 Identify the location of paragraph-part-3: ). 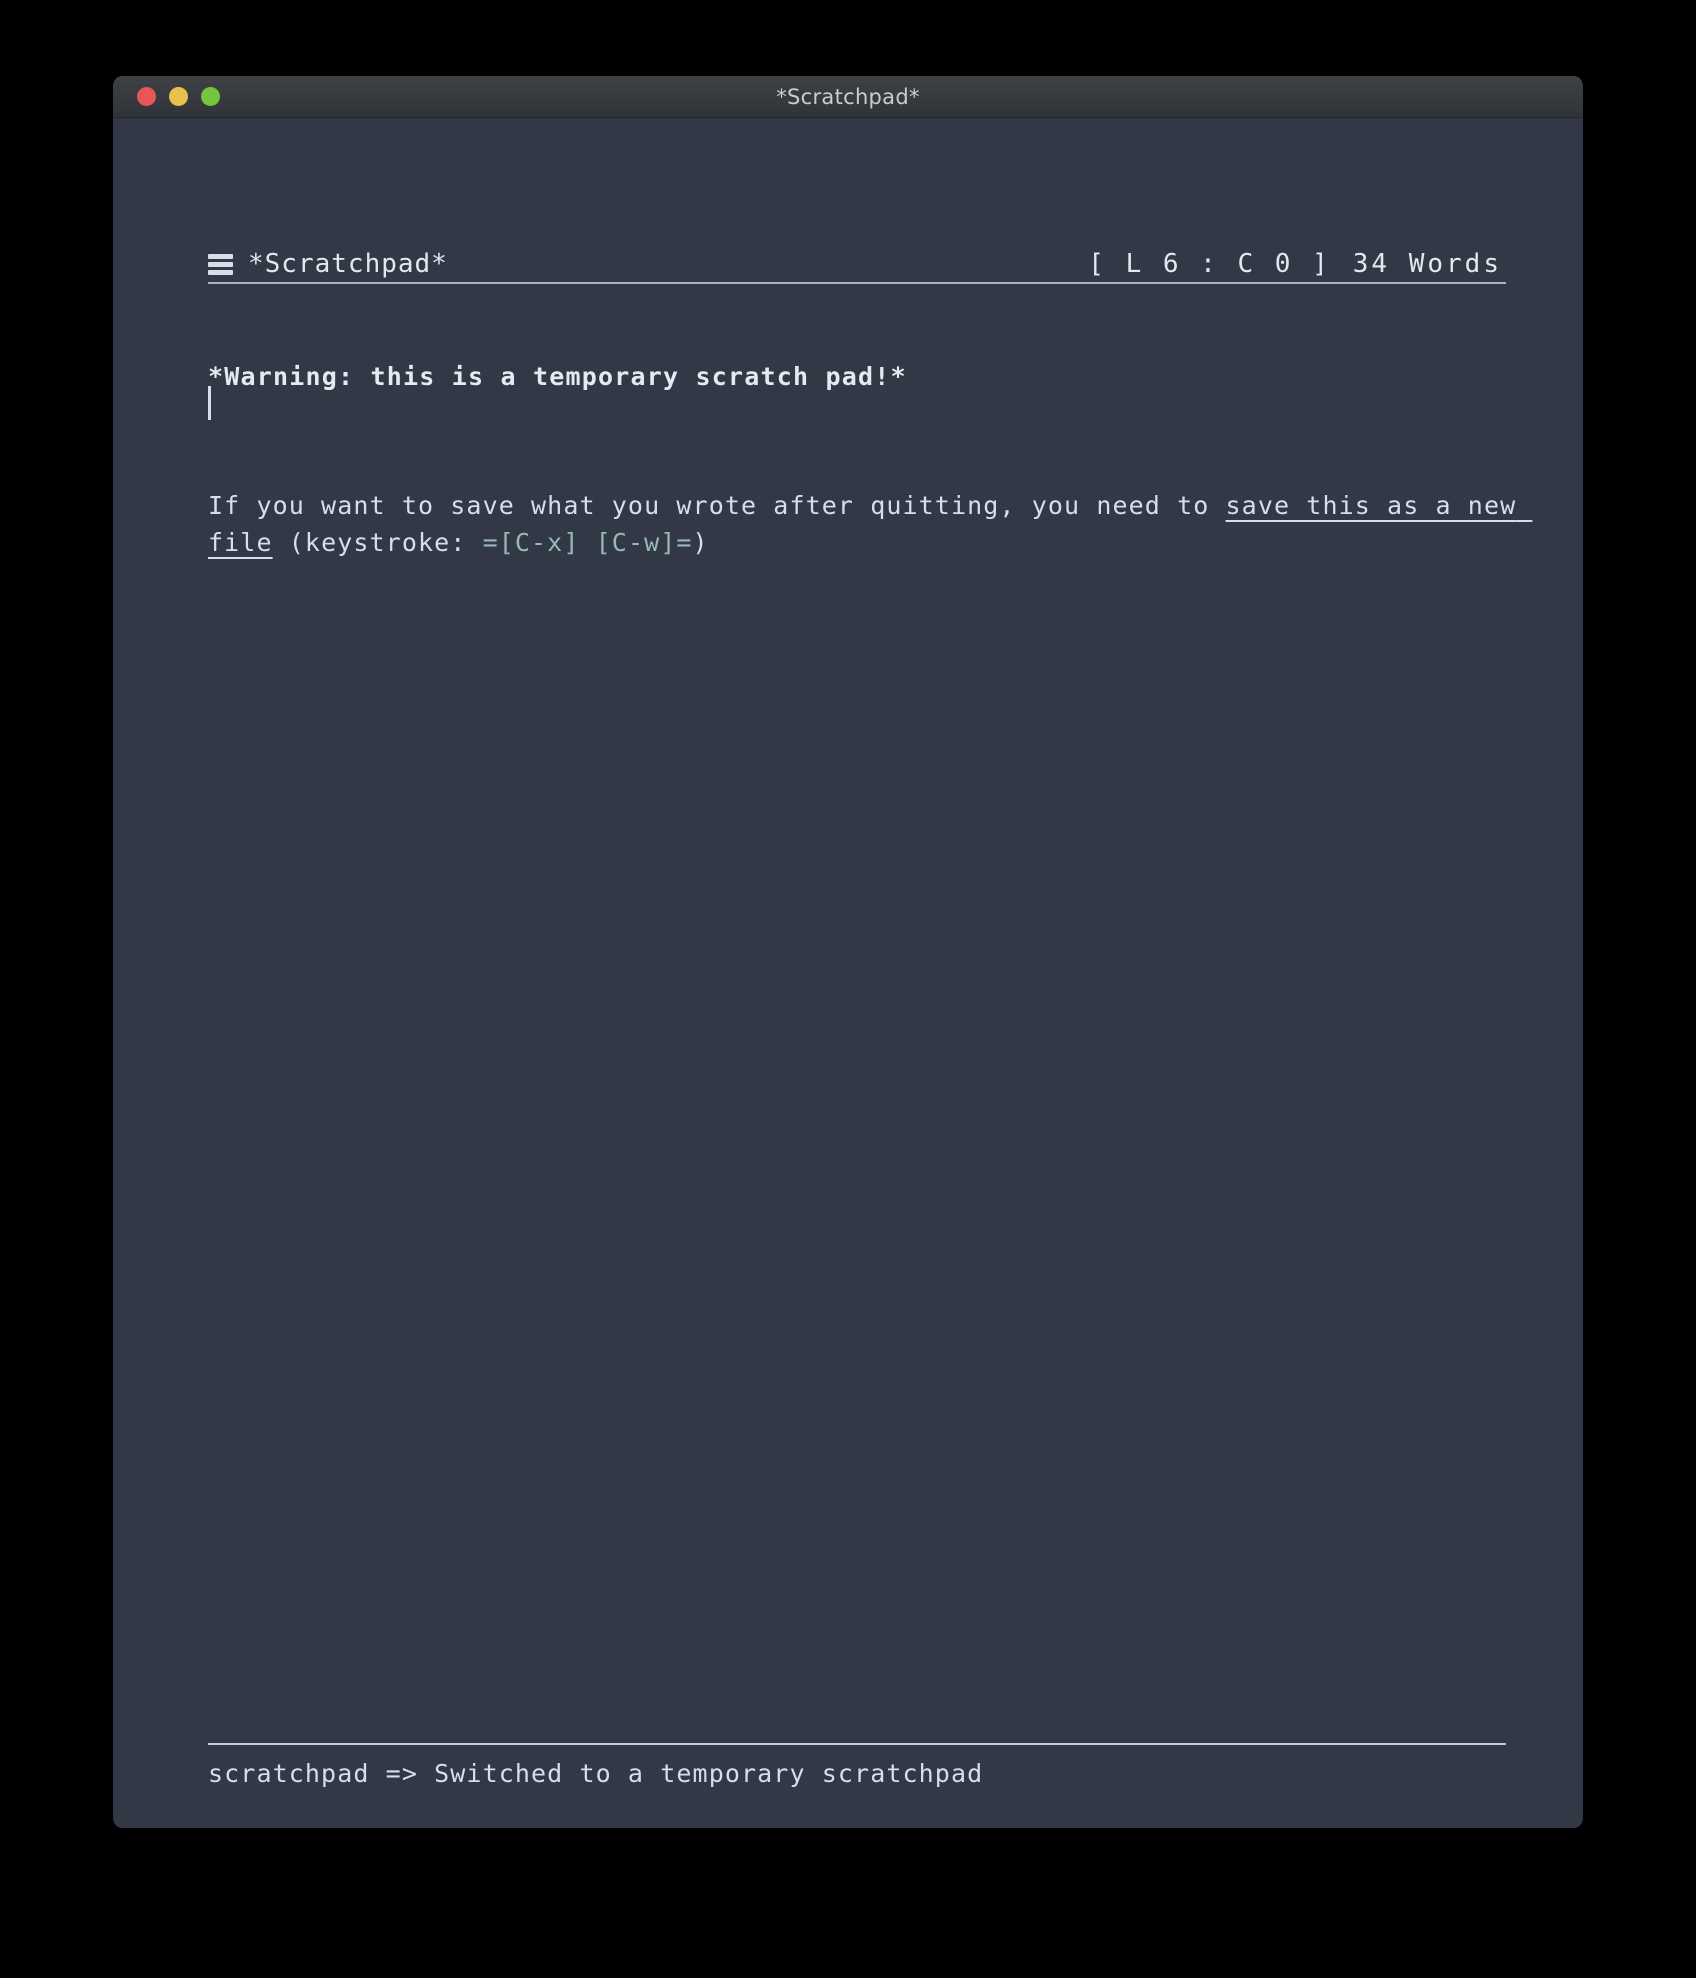
(700, 542).